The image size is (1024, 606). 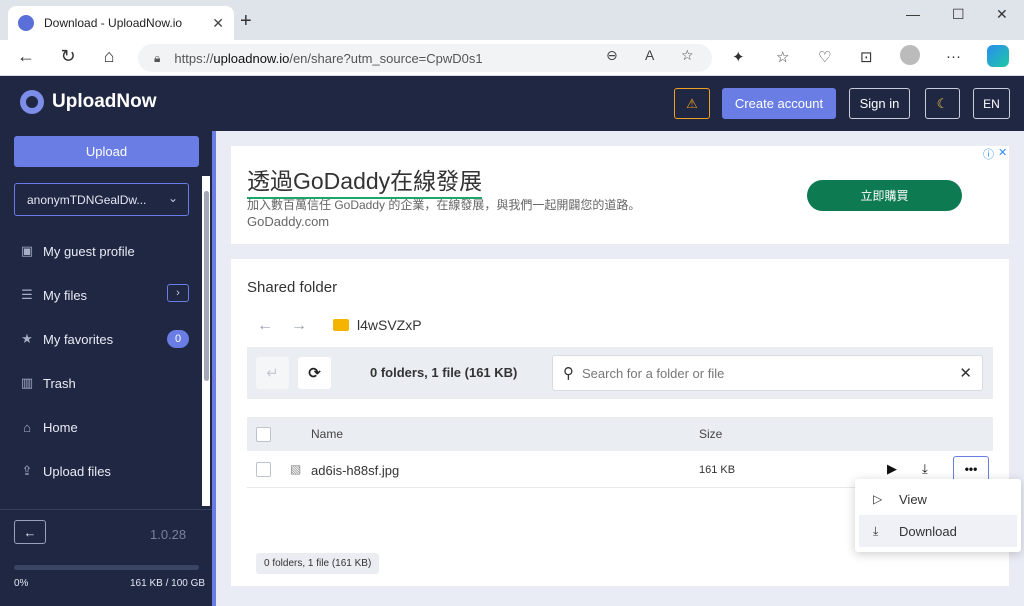 I want to click on sidebar-item-label: Home, so click(x=60, y=427).